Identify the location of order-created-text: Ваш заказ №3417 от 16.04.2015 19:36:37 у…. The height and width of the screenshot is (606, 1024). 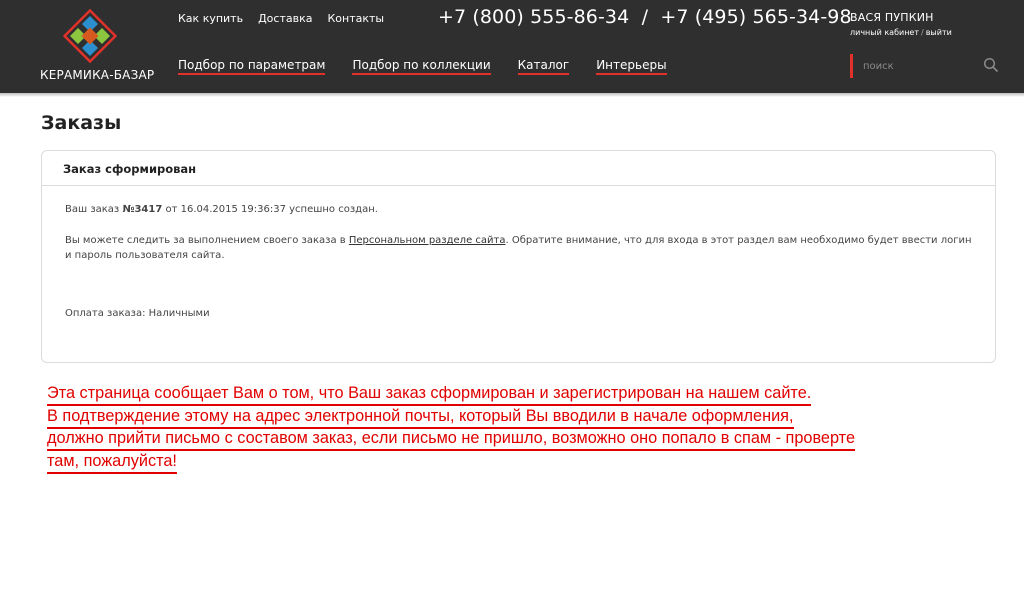
(221, 209).